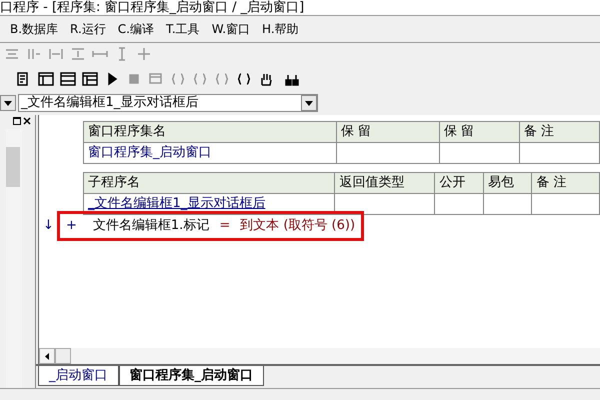 The image size is (600, 400). Describe the element at coordinates (136, 29) in the screenshot. I see `menu-item: C.编译` at that location.